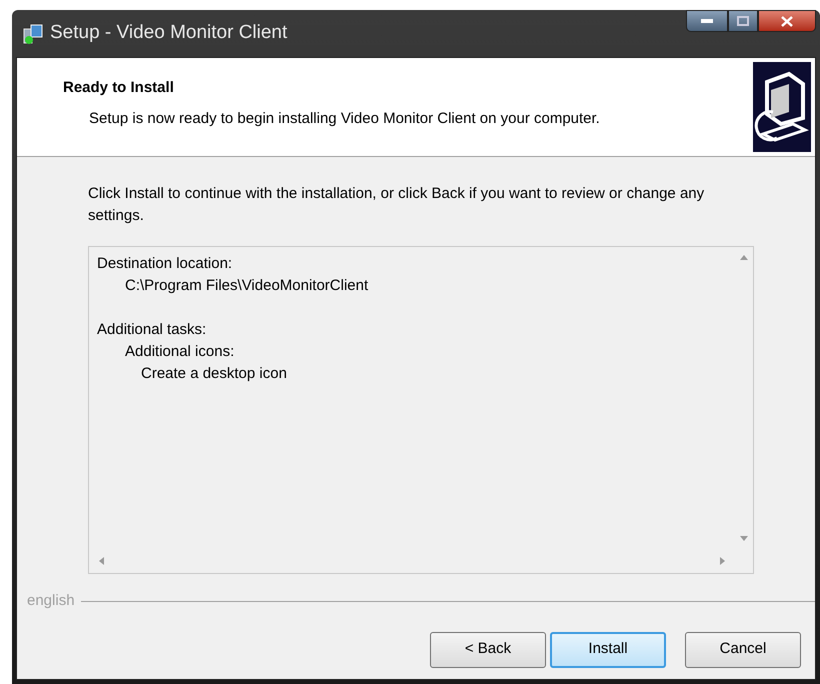  I want to click on maximize-icon, so click(743, 21).